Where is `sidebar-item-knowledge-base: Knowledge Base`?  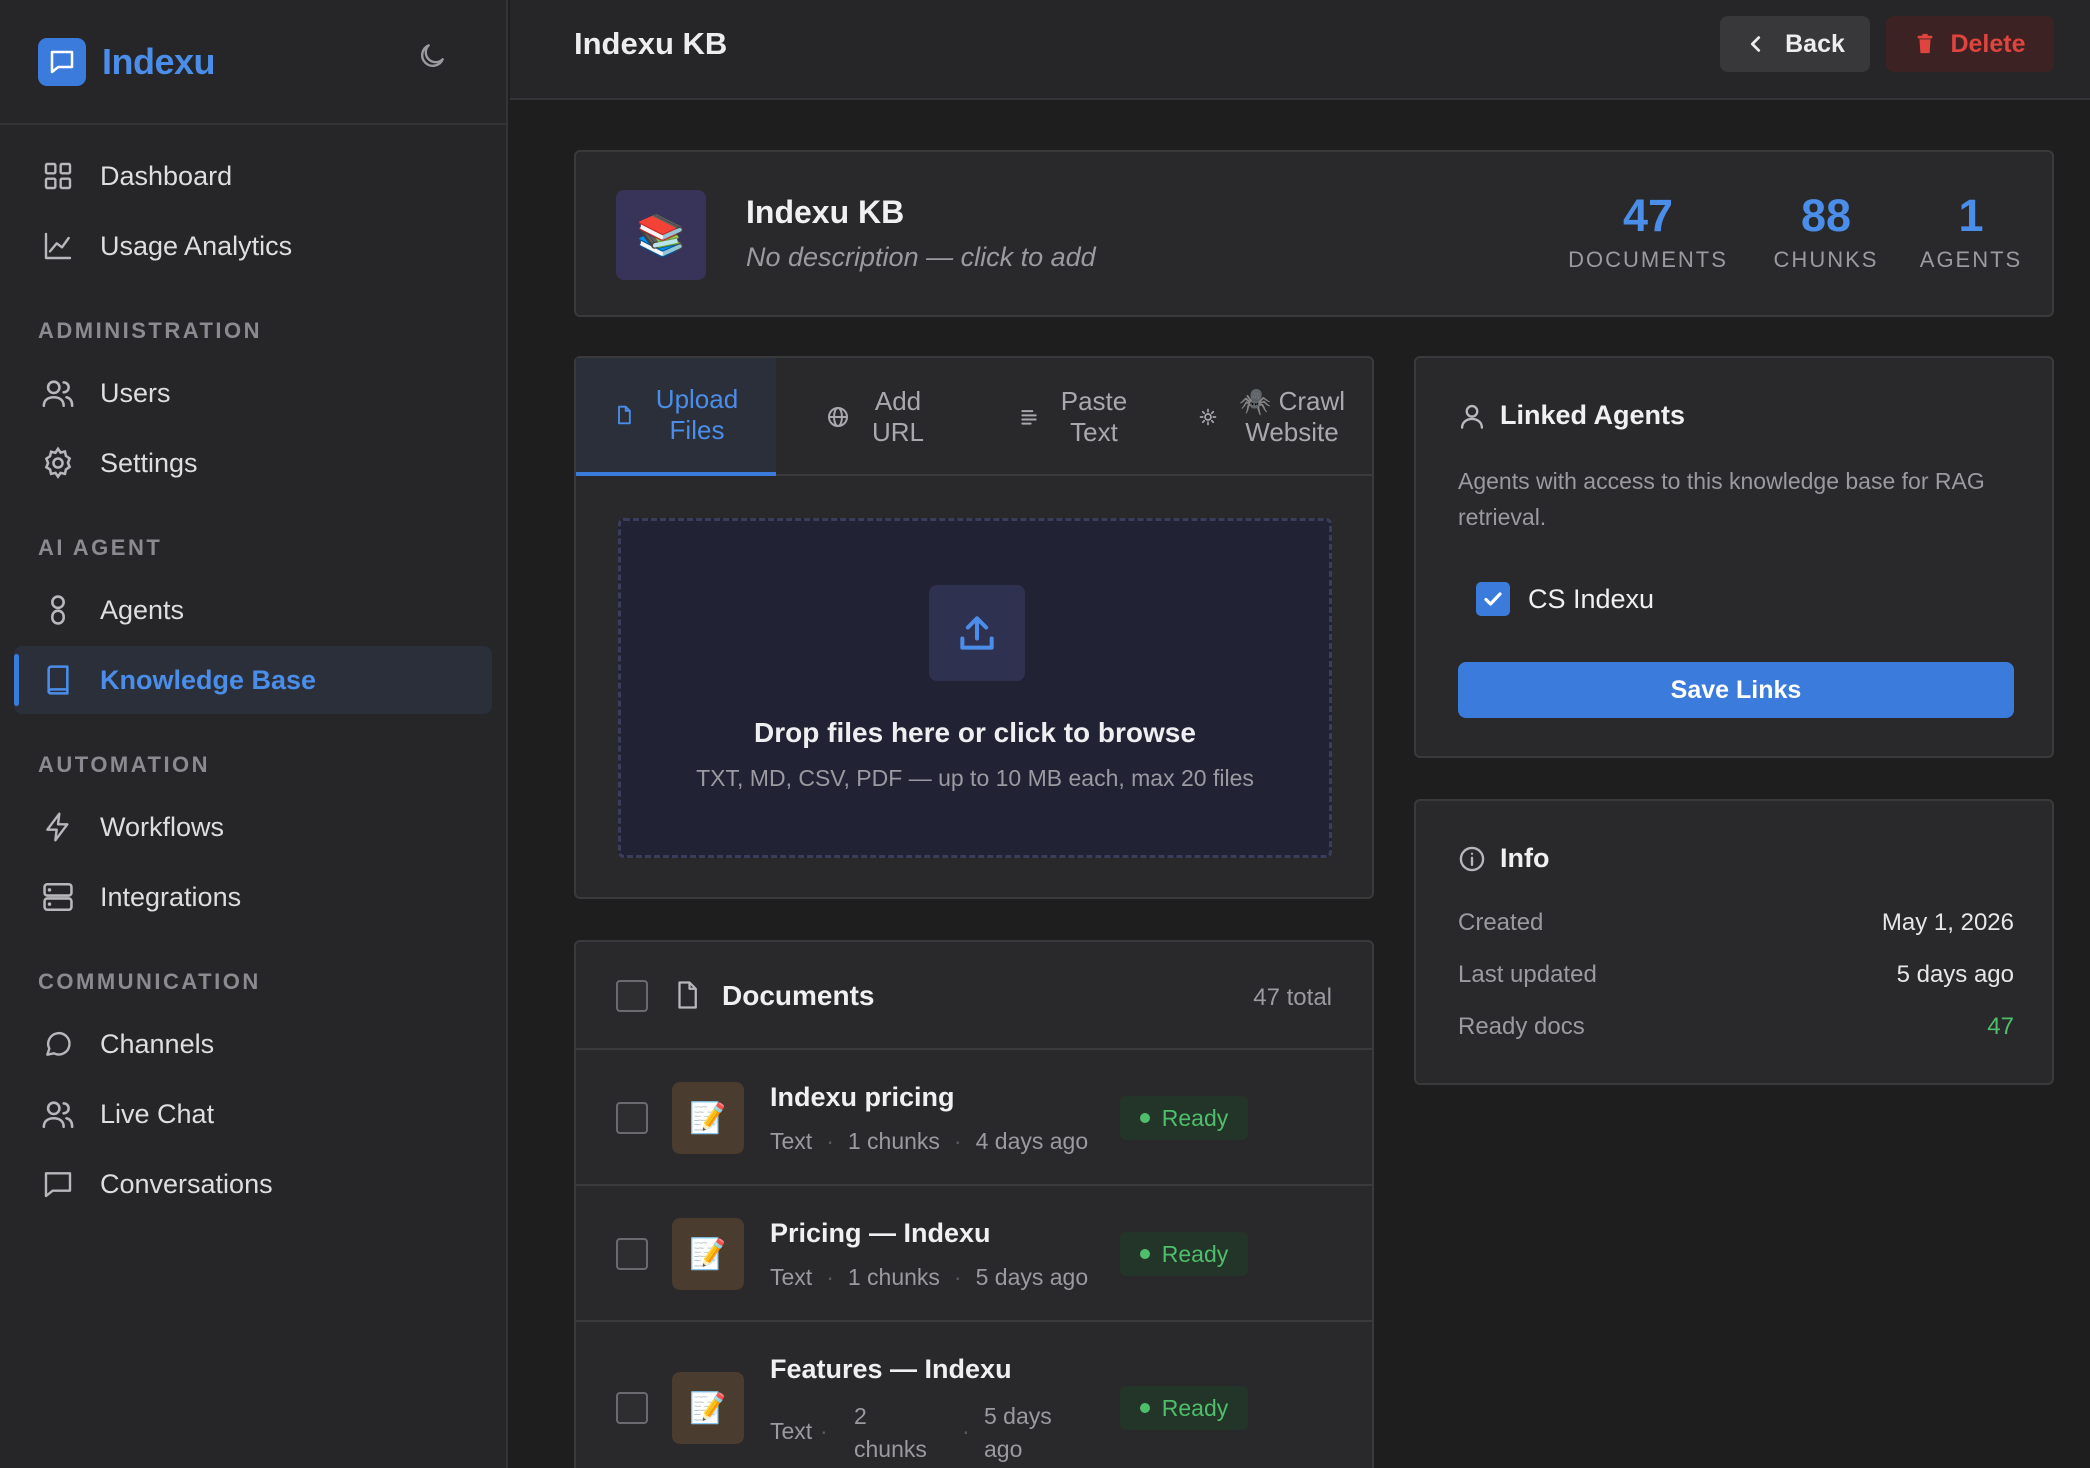
sidebar-item-knowledge-base: Knowledge Base is located at coordinates (253, 680).